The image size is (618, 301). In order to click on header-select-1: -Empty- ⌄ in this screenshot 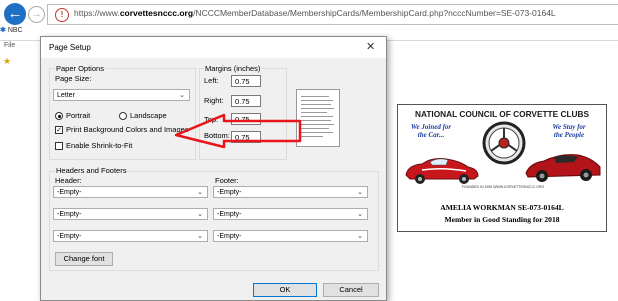, I will do `click(130, 192)`.